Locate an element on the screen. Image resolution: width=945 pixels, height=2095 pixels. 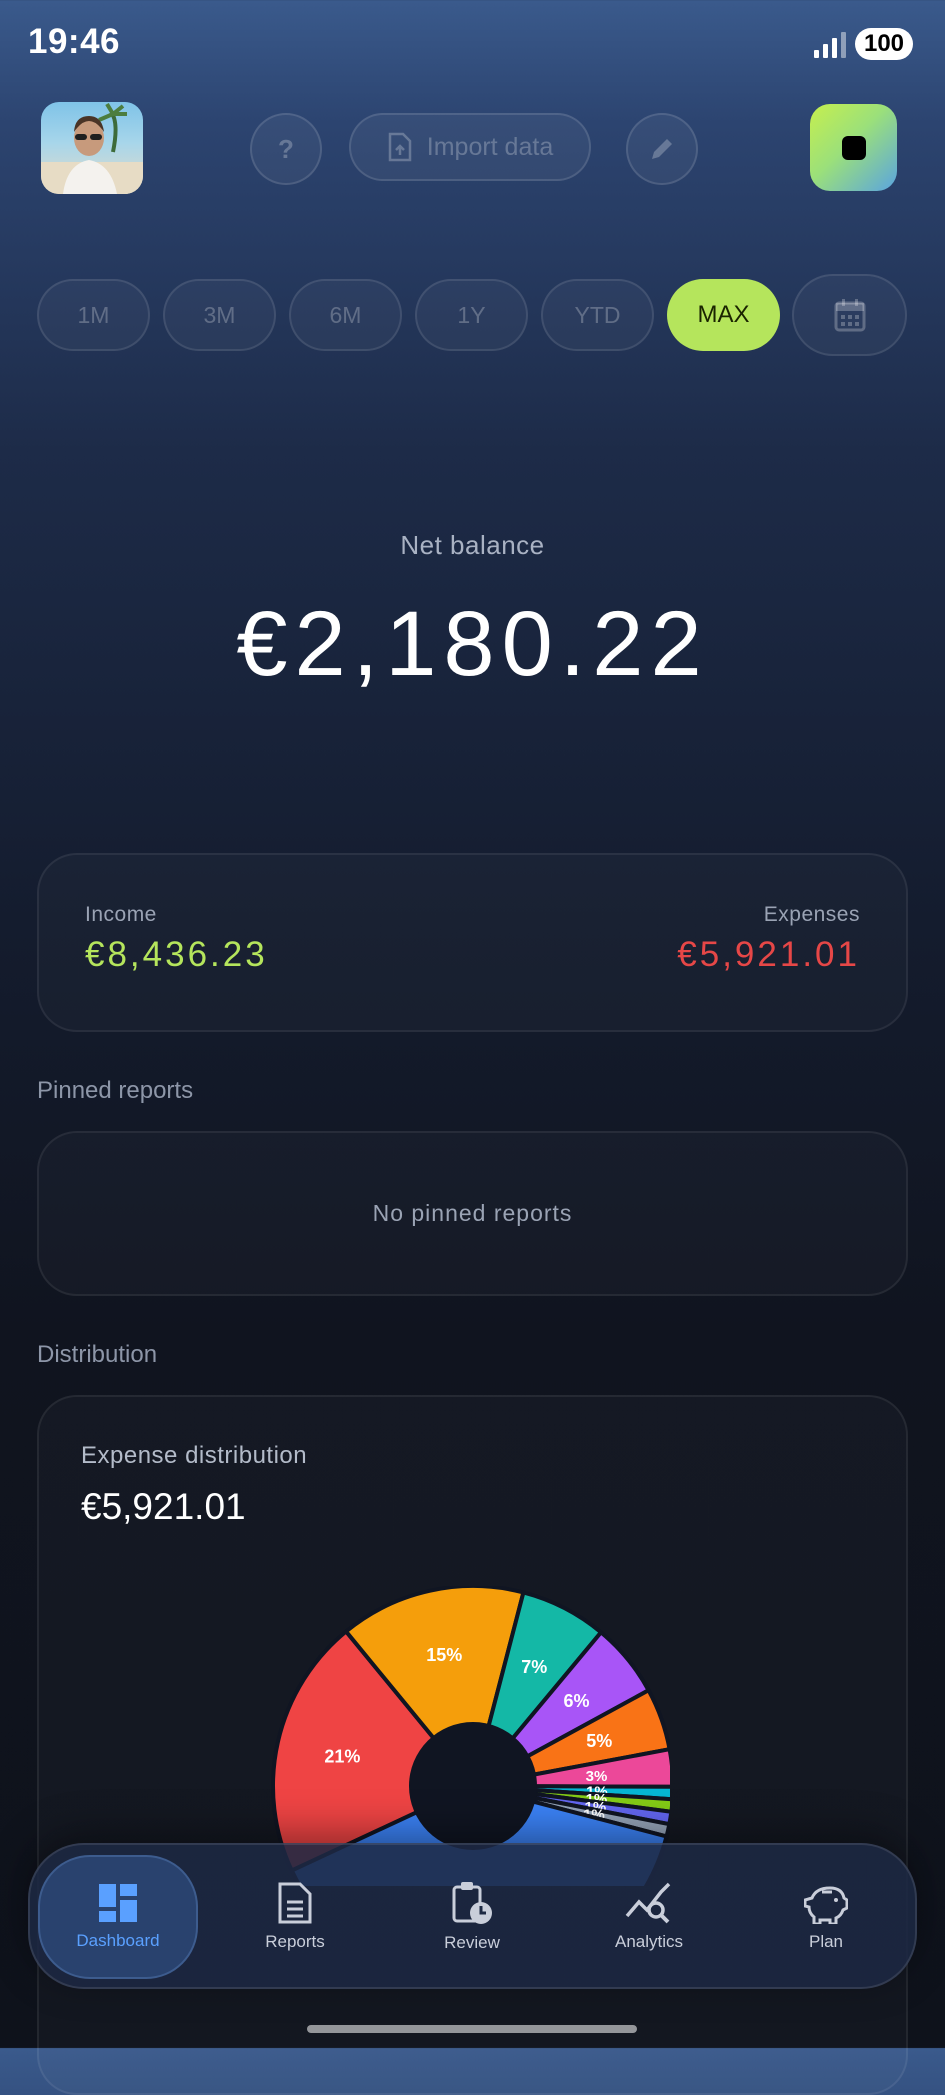
dashboard-icon is located at coordinates (118, 1903).